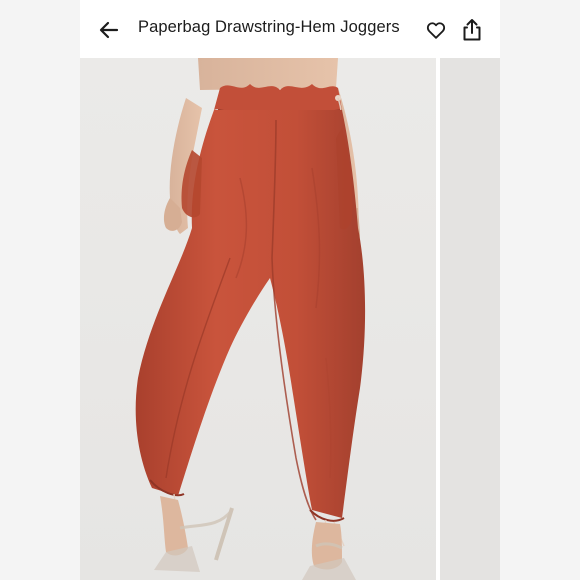 This screenshot has width=580, height=580. Describe the element at coordinates (269, 27) in the screenshot. I see `page-title: Paperbag Drawstring-Hem Joggers` at that location.